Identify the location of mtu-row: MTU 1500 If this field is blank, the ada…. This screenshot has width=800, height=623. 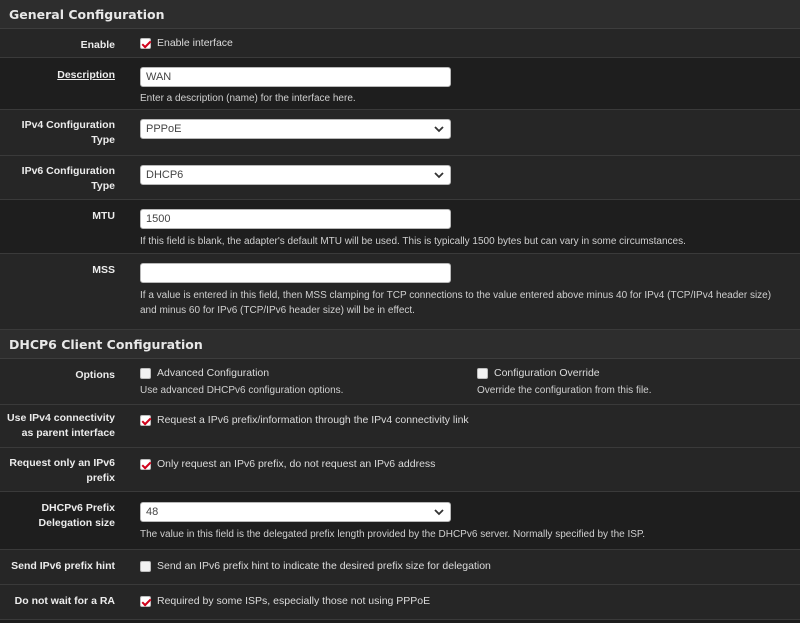
(400, 227).